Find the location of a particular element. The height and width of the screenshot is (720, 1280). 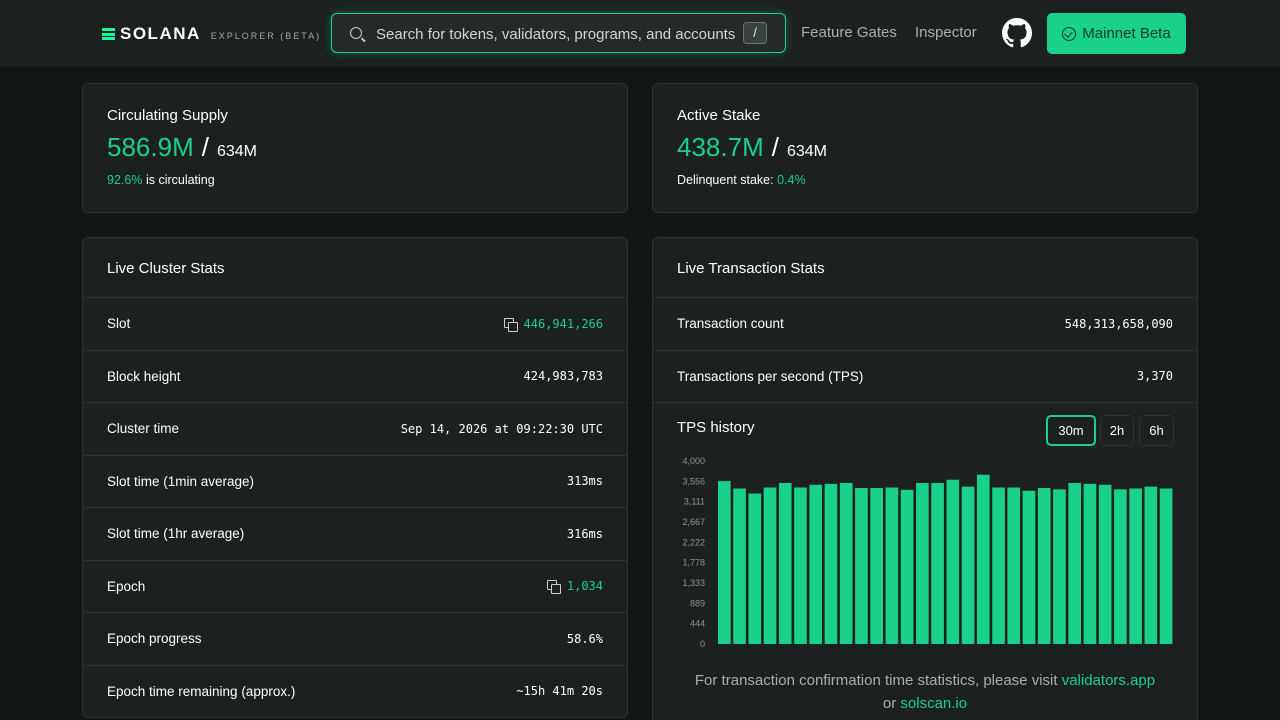

network-select-button: Mainnet Beta is located at coordinates (1116, 33).